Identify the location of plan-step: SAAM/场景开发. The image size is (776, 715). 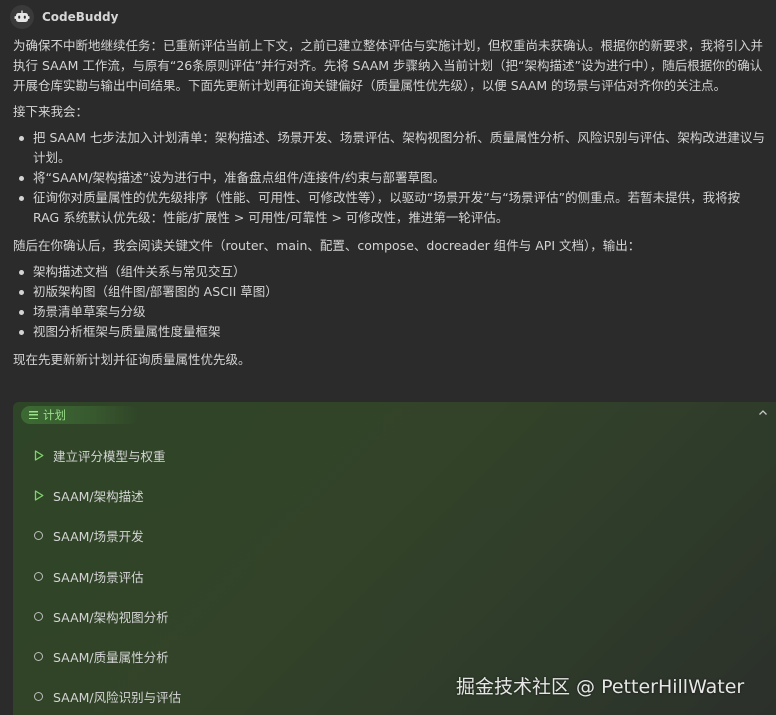
(88, 535).